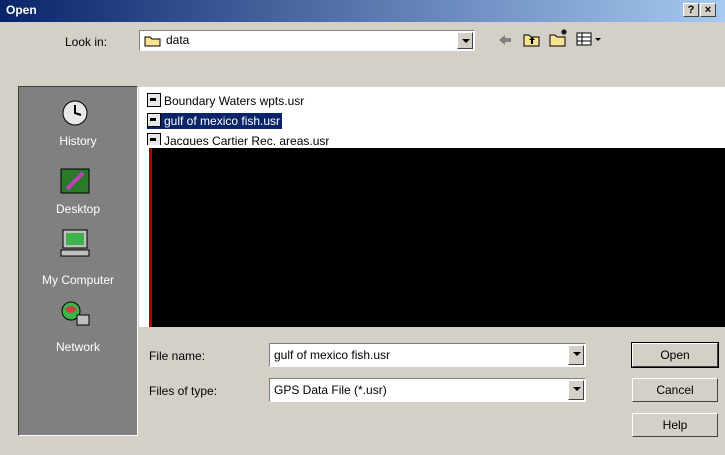  What do you see at coordinates (75, 313) in the screenshot?
I see `network-icon` at bounding box center [75, 313].